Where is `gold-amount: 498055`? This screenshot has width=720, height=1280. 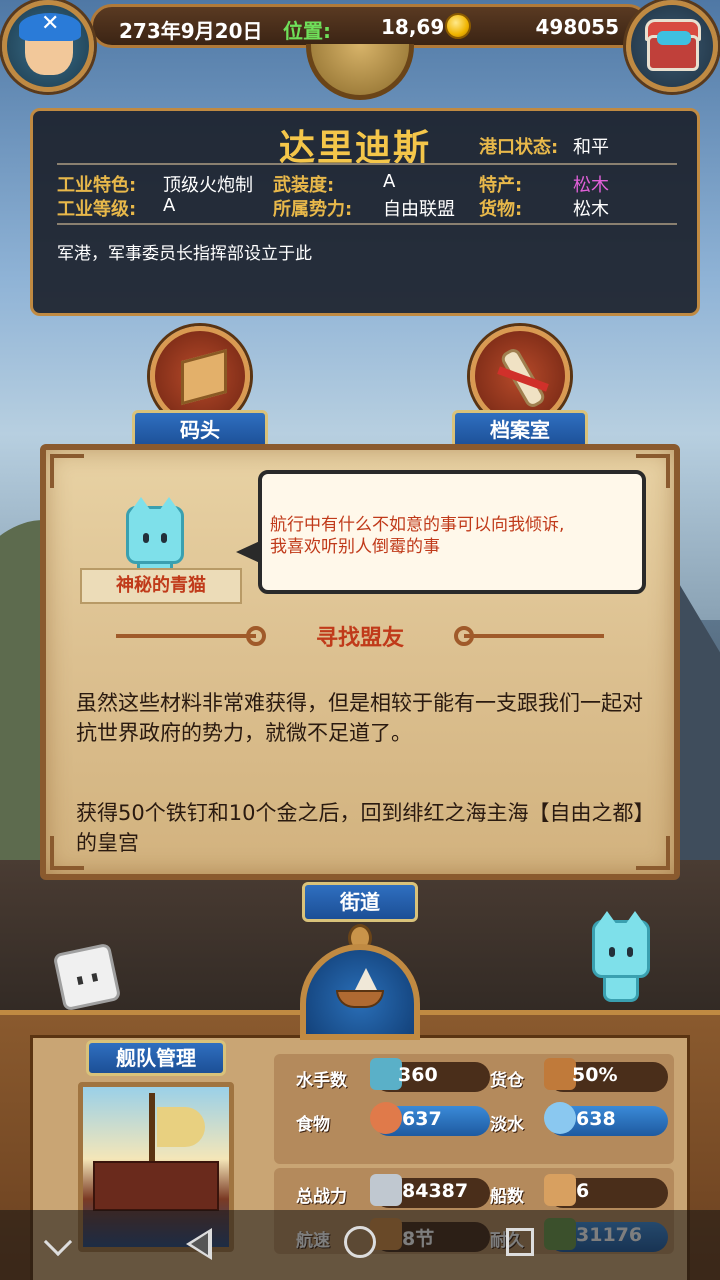 gold-amount: 498055 is located at coordinates (577, 27).